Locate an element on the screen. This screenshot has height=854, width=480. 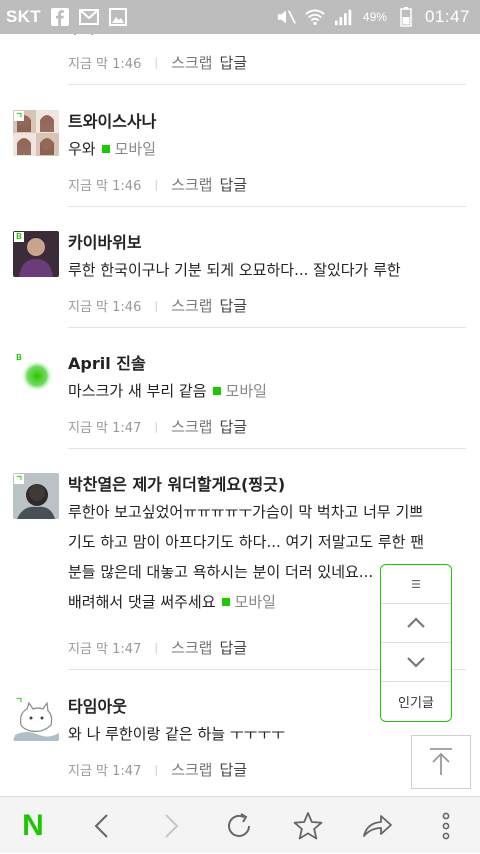
comment-text-line: 우와 is located at coordinates (82, 149).